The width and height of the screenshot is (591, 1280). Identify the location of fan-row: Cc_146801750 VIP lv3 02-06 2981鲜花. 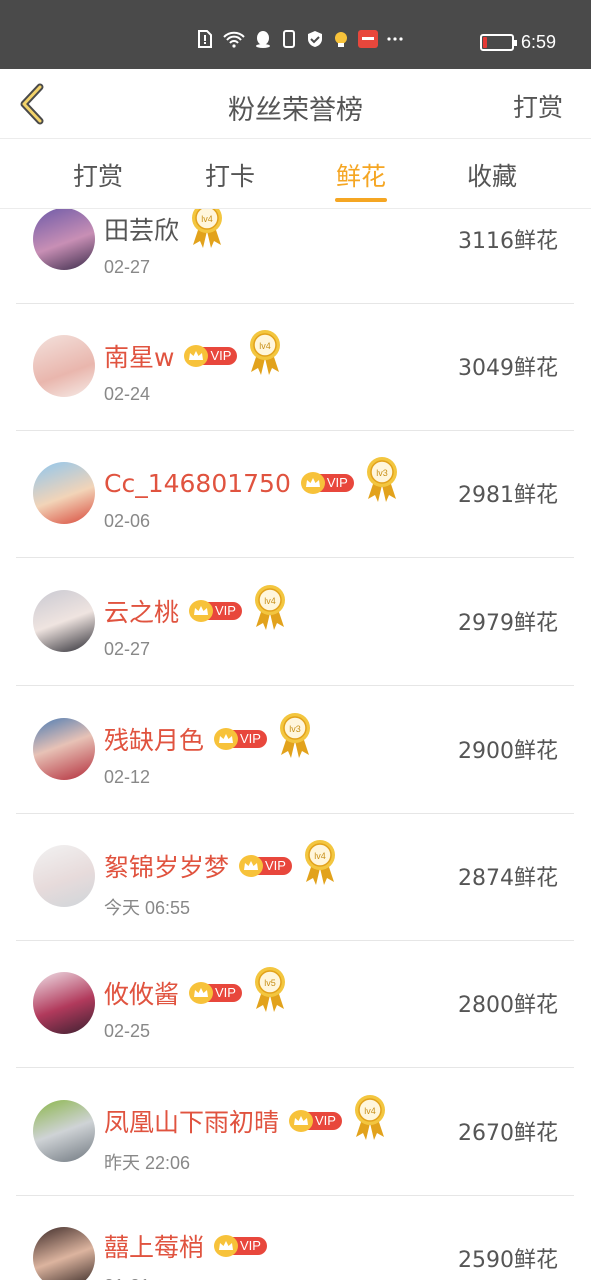
(295, 494).